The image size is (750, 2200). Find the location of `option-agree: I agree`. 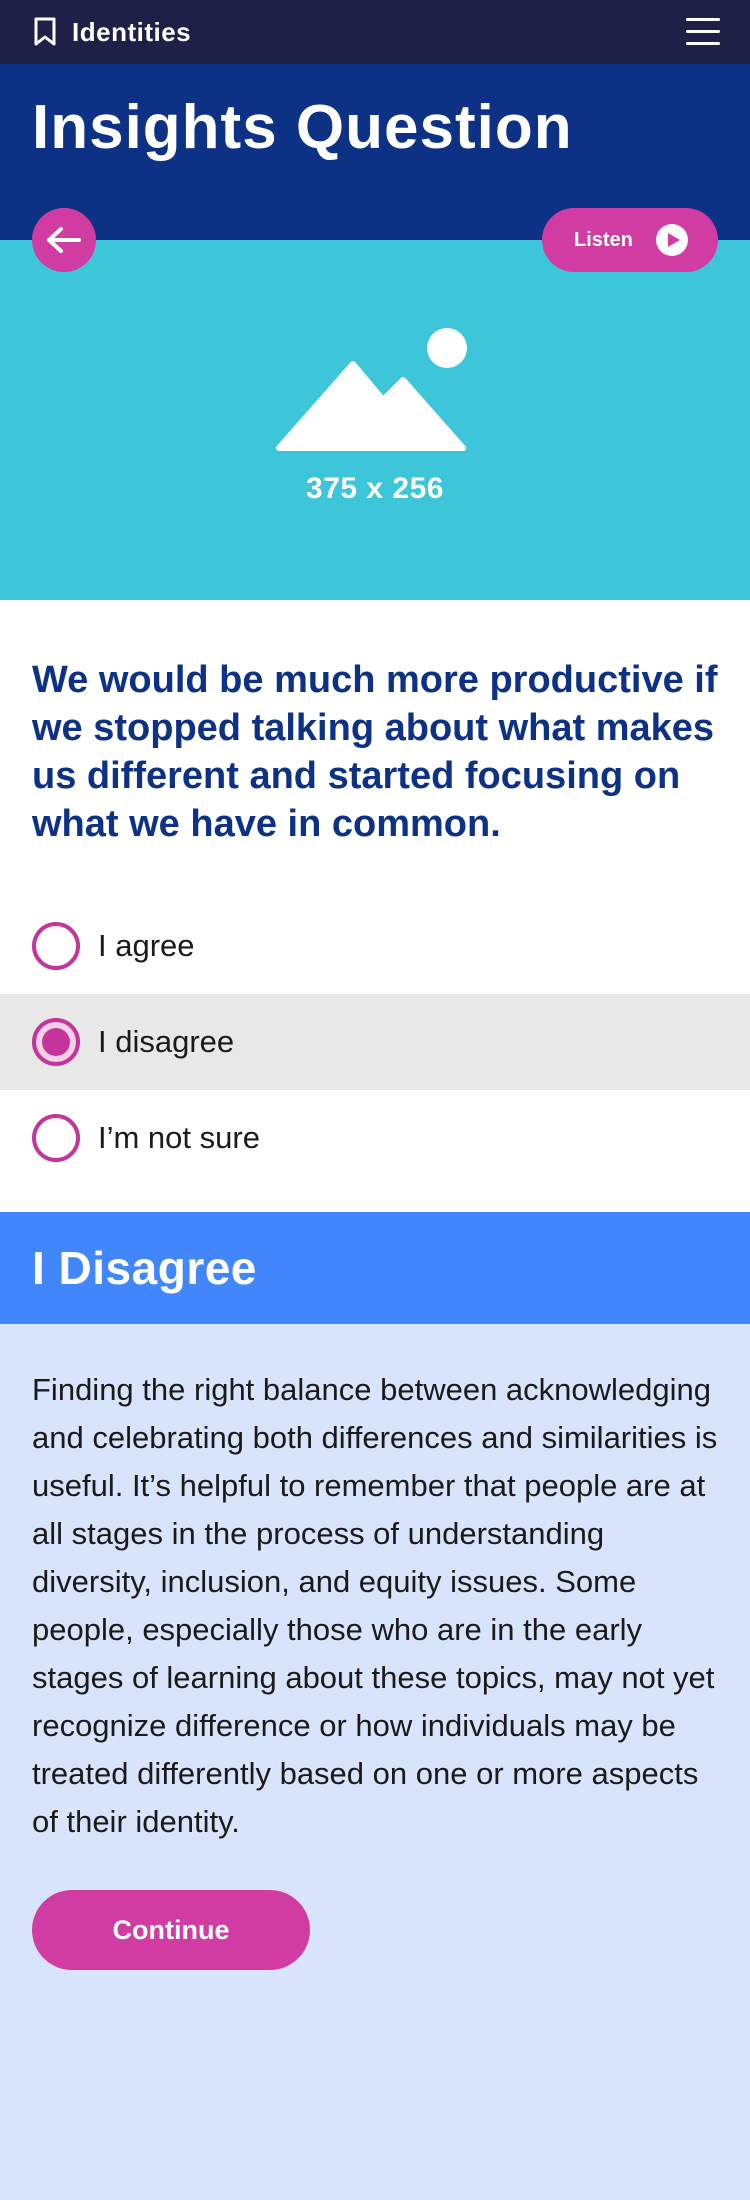

option-agree: I agree is located at coordinates (375, 946).